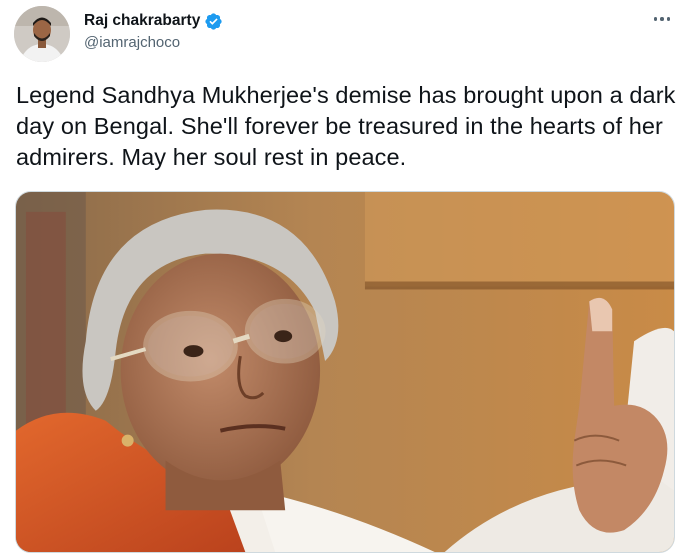  What do you see at coordinates (142, 21) in the screenshot?
I see `author-display-name: Raj chakrabarty` at bounding box center [142, 21].